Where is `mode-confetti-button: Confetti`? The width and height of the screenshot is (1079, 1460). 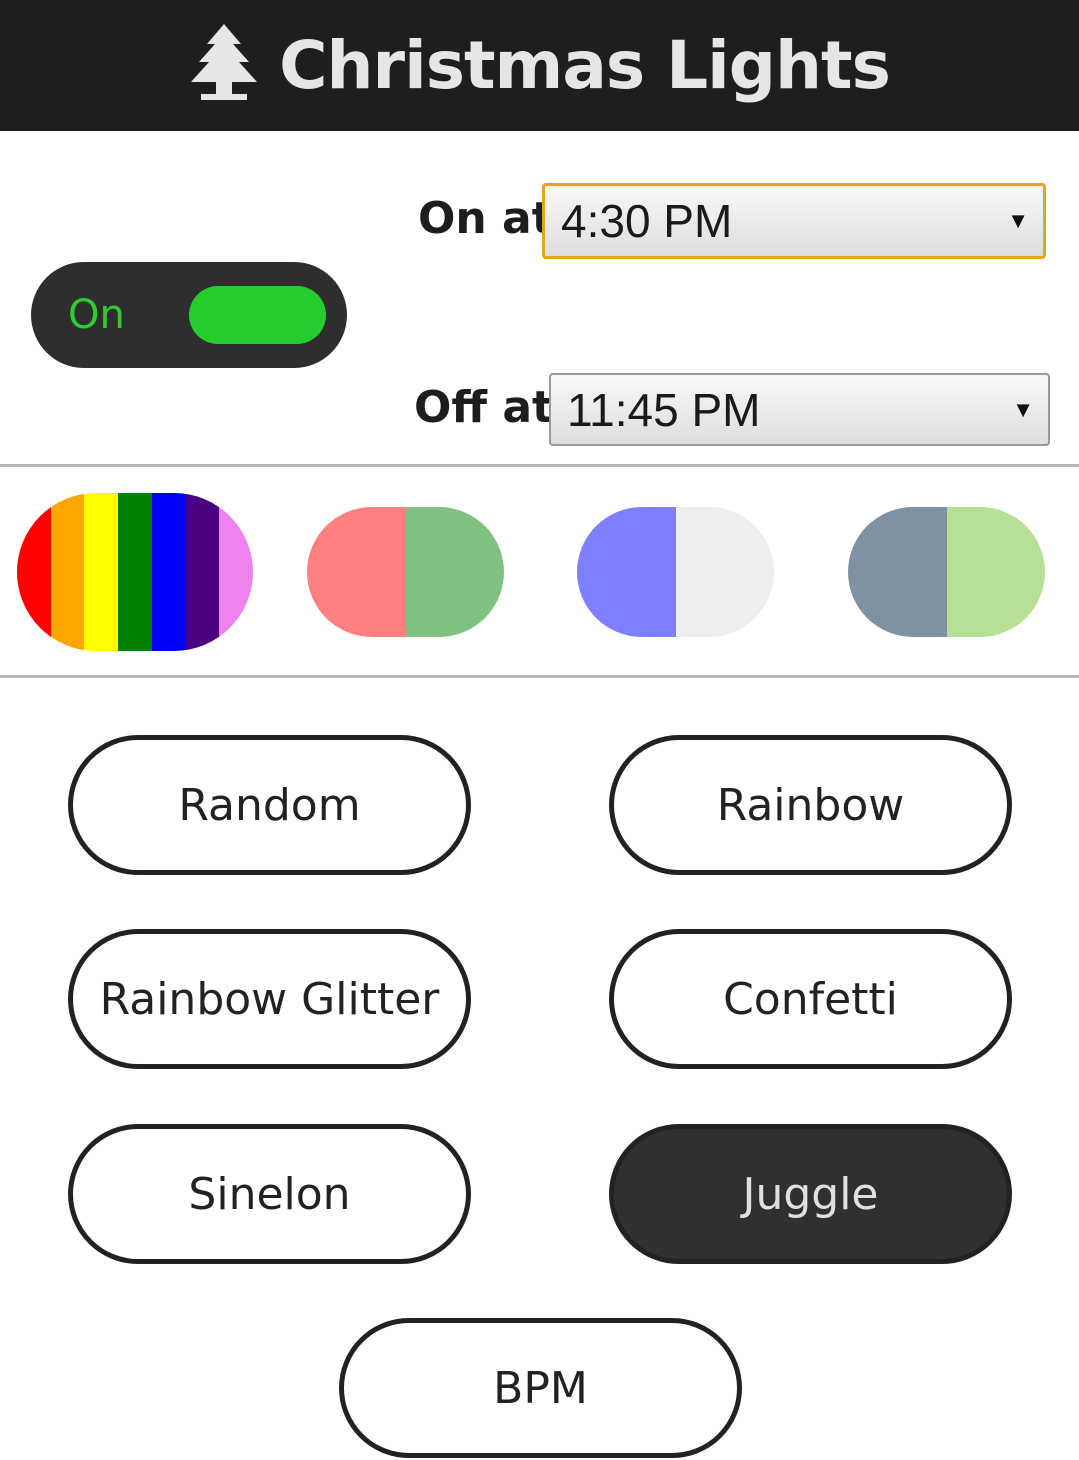 mode-confetti-button: Confetti is located at coordinates (810, 999).